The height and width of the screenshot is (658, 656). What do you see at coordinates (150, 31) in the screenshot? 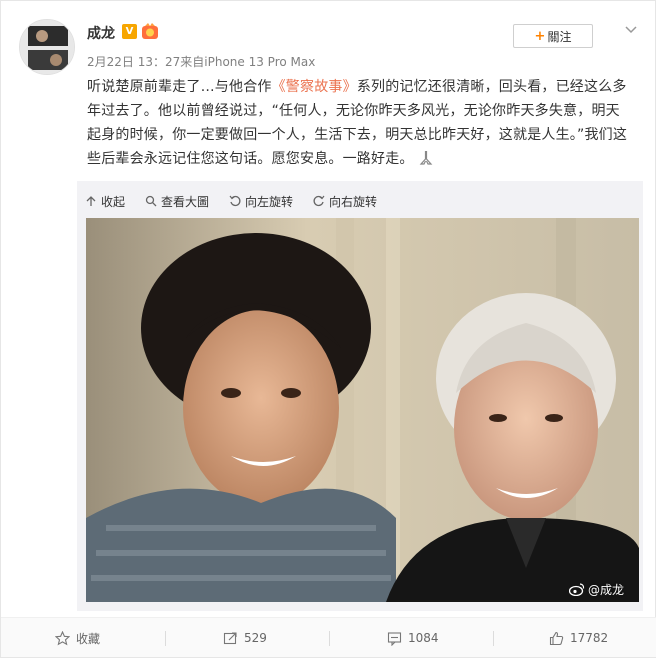
I see `medal-icon` at bounding box center [150, 31].